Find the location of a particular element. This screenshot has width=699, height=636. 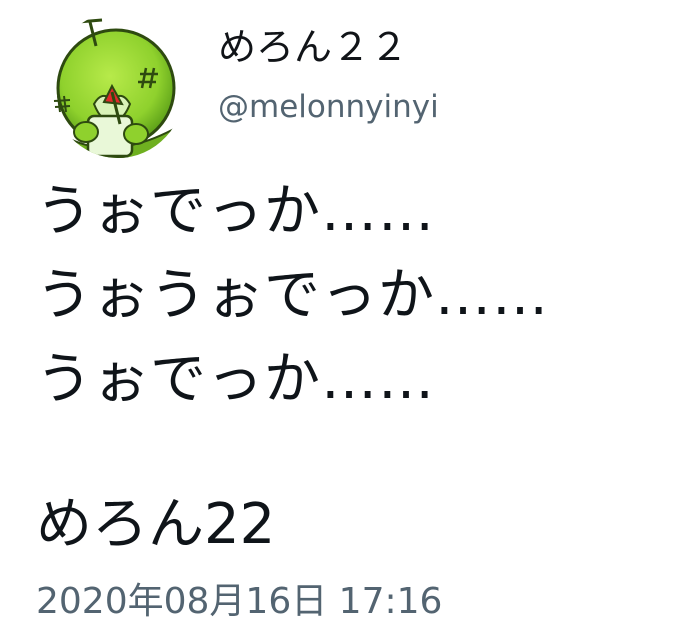

avatar is located at coordinates (118, 85).